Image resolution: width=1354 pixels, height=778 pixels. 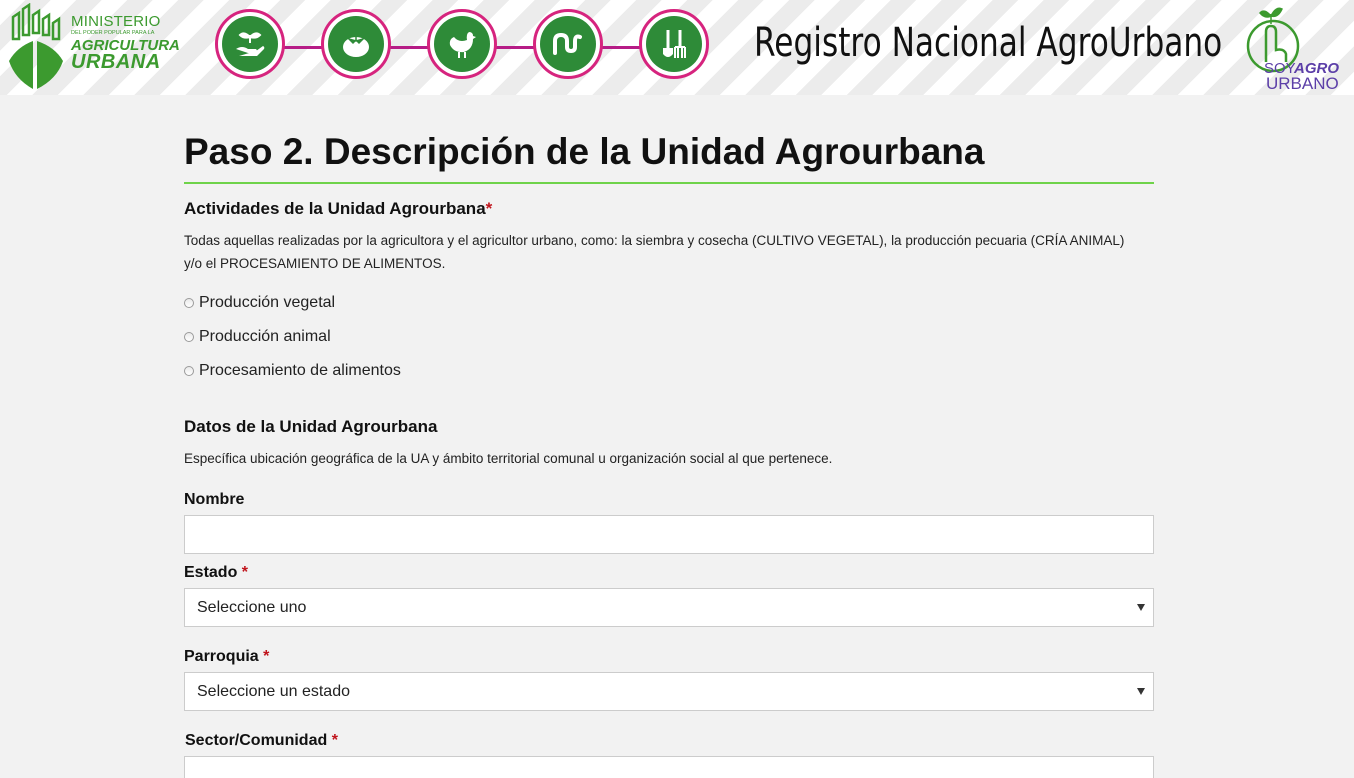 I want to click on estado-label: Estado *, so click(x=216, y=573).